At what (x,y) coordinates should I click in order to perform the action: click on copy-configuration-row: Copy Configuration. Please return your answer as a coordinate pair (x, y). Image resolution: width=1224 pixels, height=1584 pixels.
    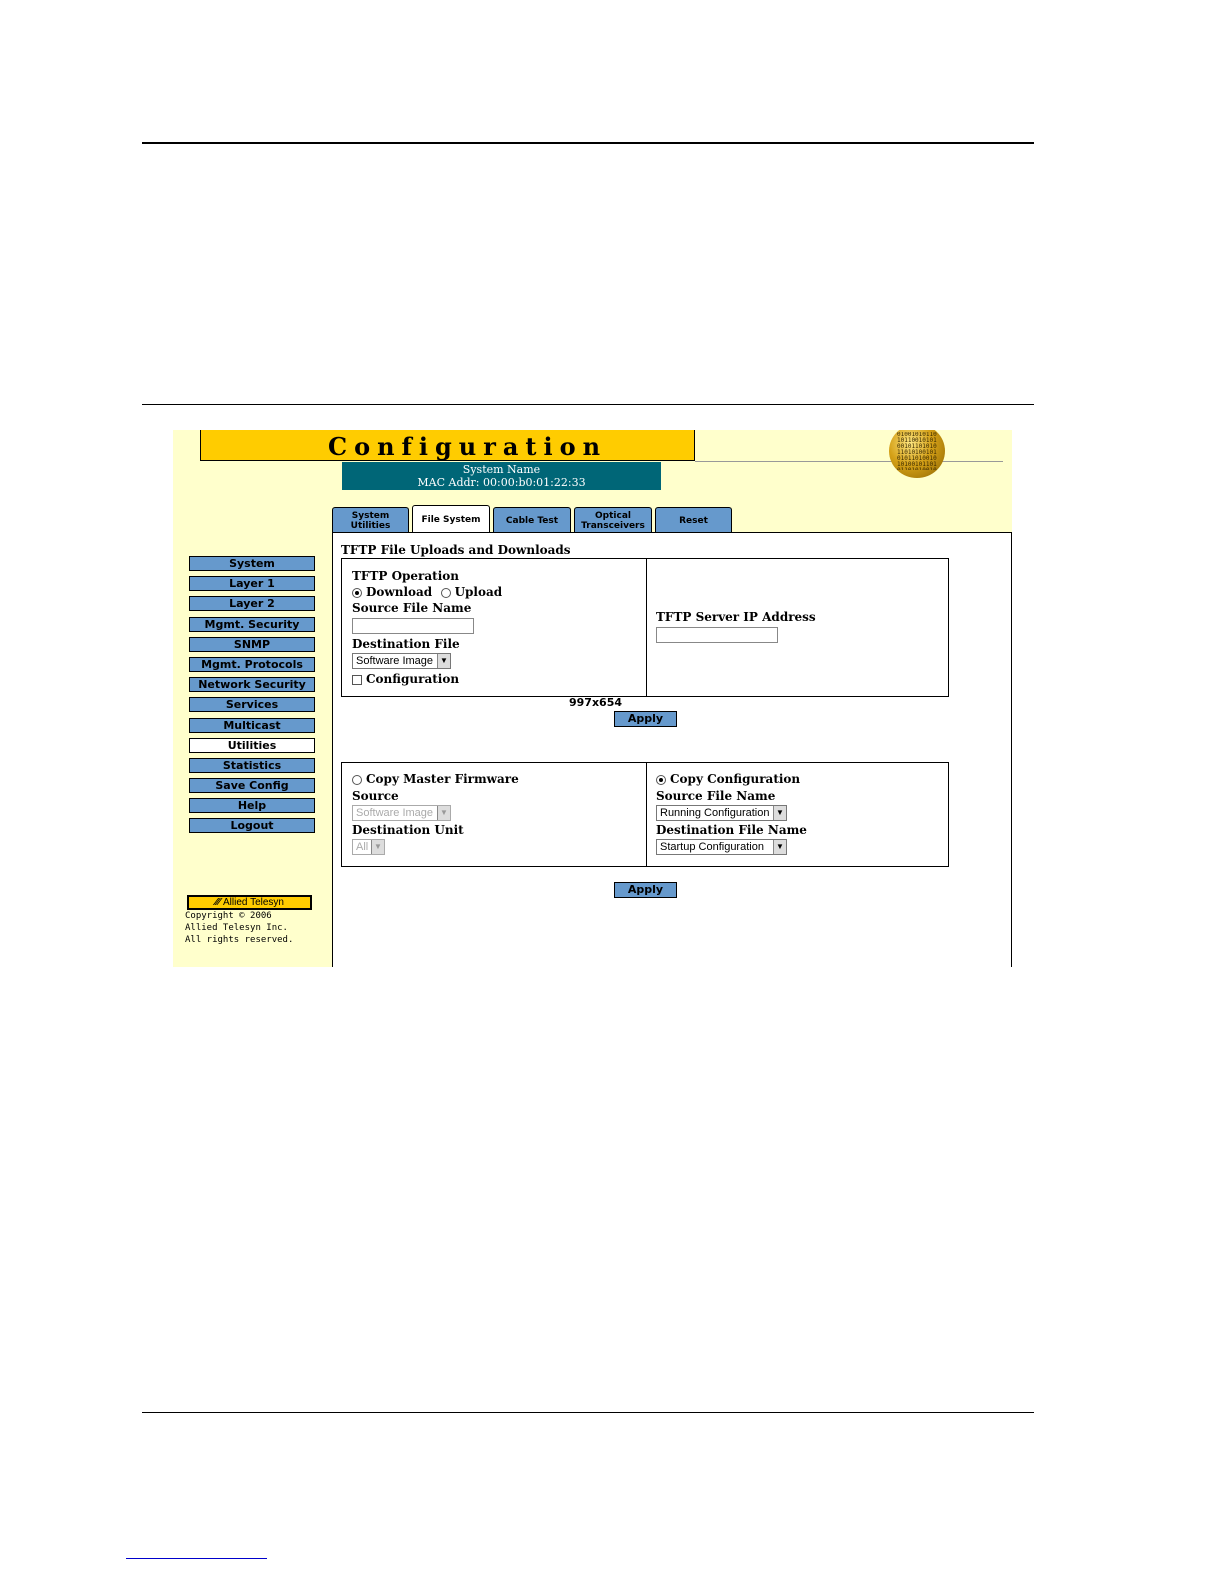
    Looking at the image, I should click on (728, 779).